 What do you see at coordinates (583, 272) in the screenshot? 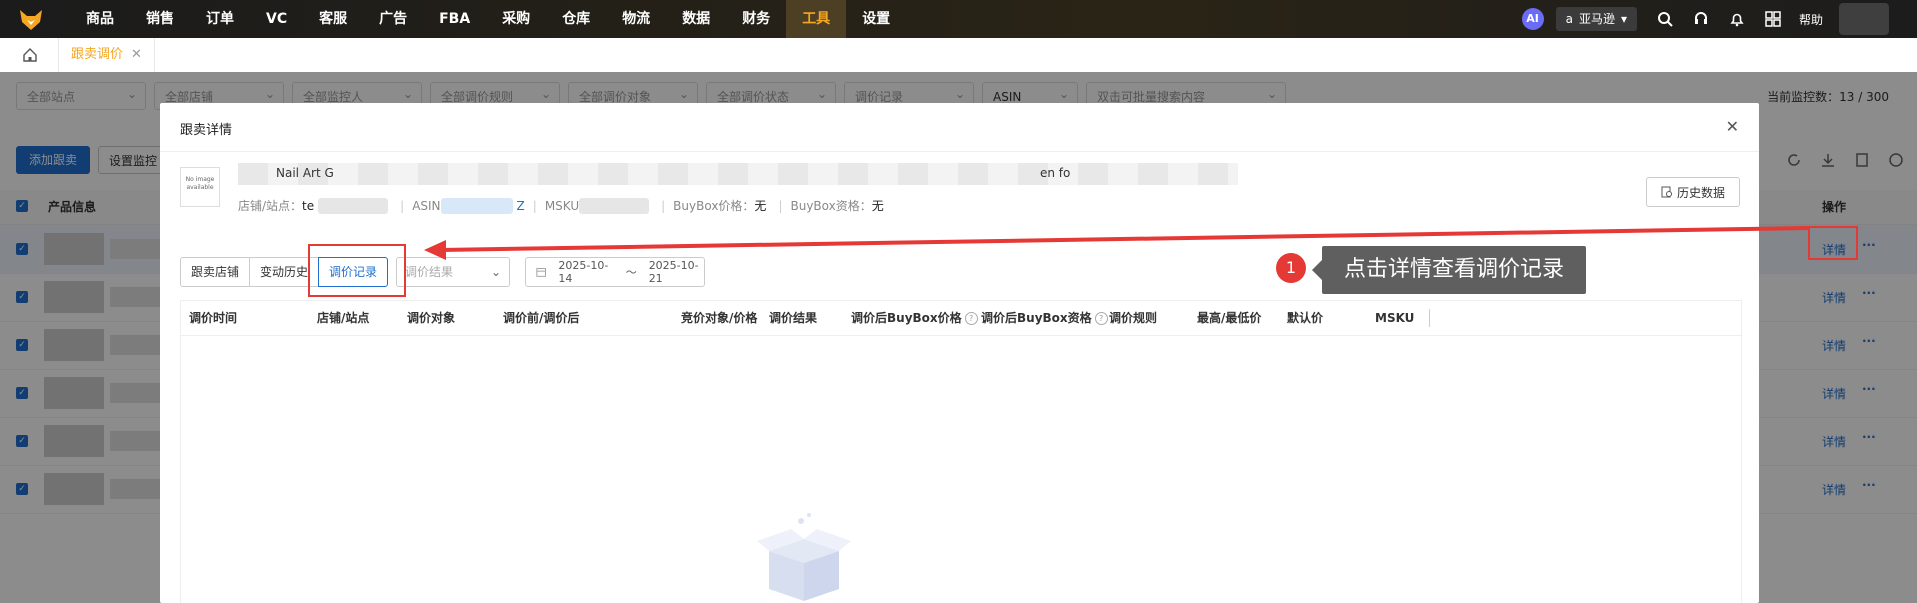
I see `date-start: 2025-10-14` at bounding box center [583, 272].